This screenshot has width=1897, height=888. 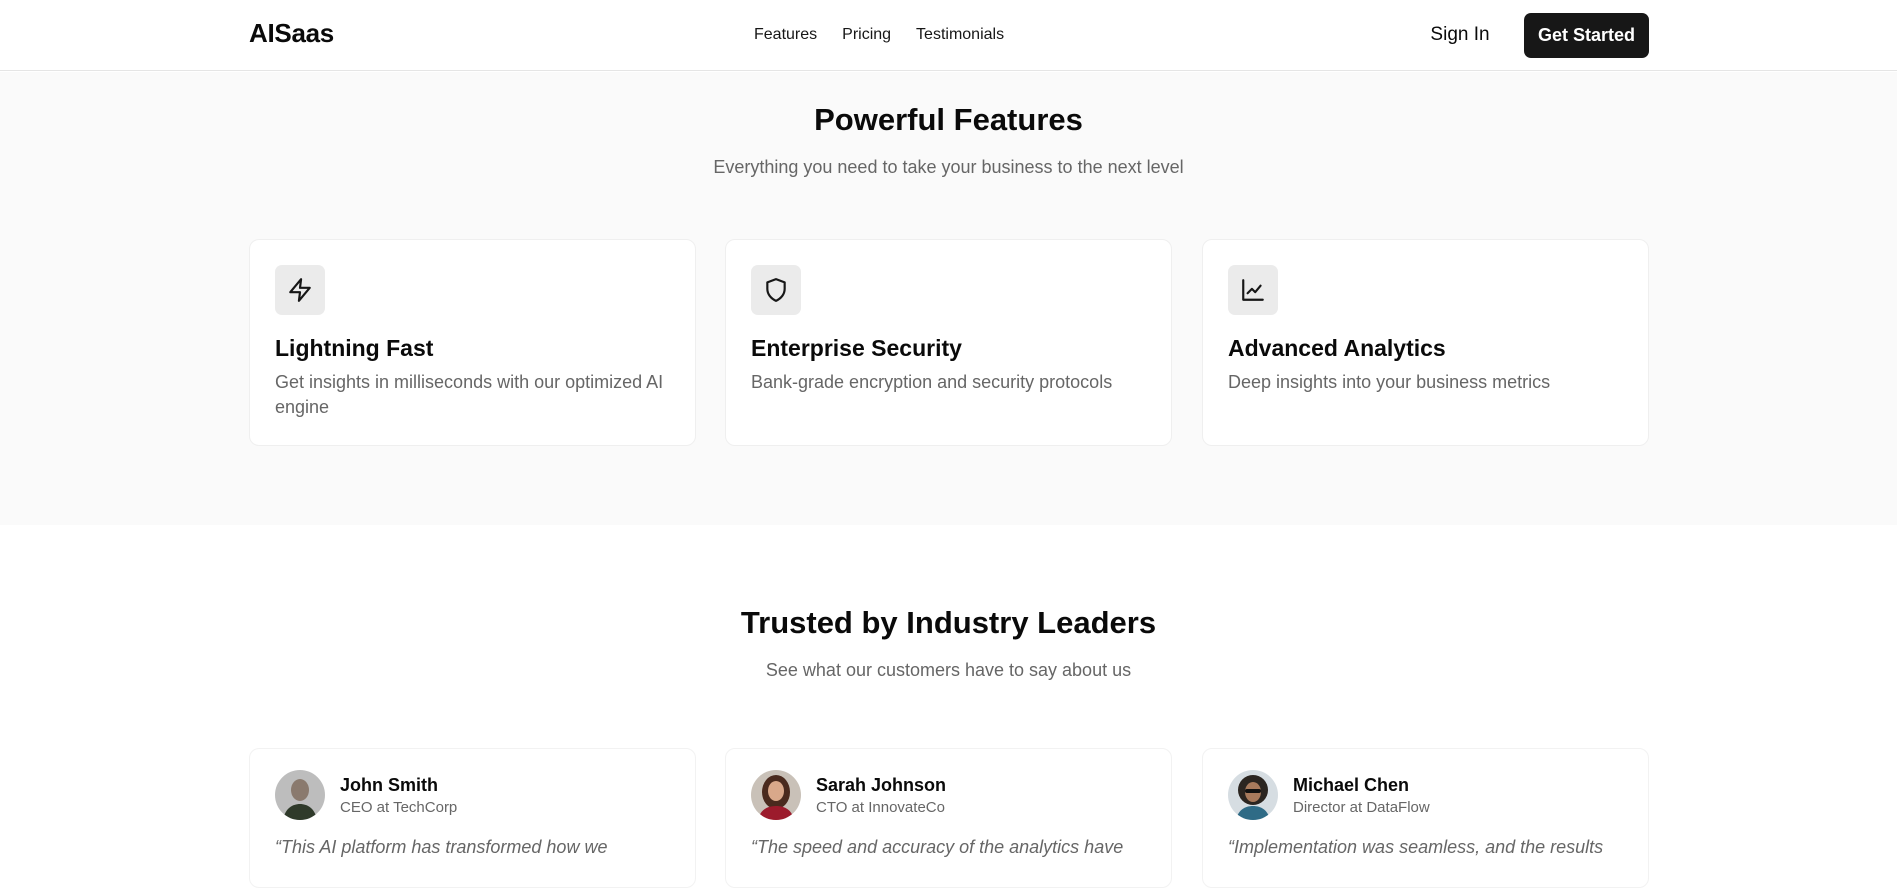 I want to click on testimonial-quote: “This AI platform has transformed how we, so click(x=441, y=847).